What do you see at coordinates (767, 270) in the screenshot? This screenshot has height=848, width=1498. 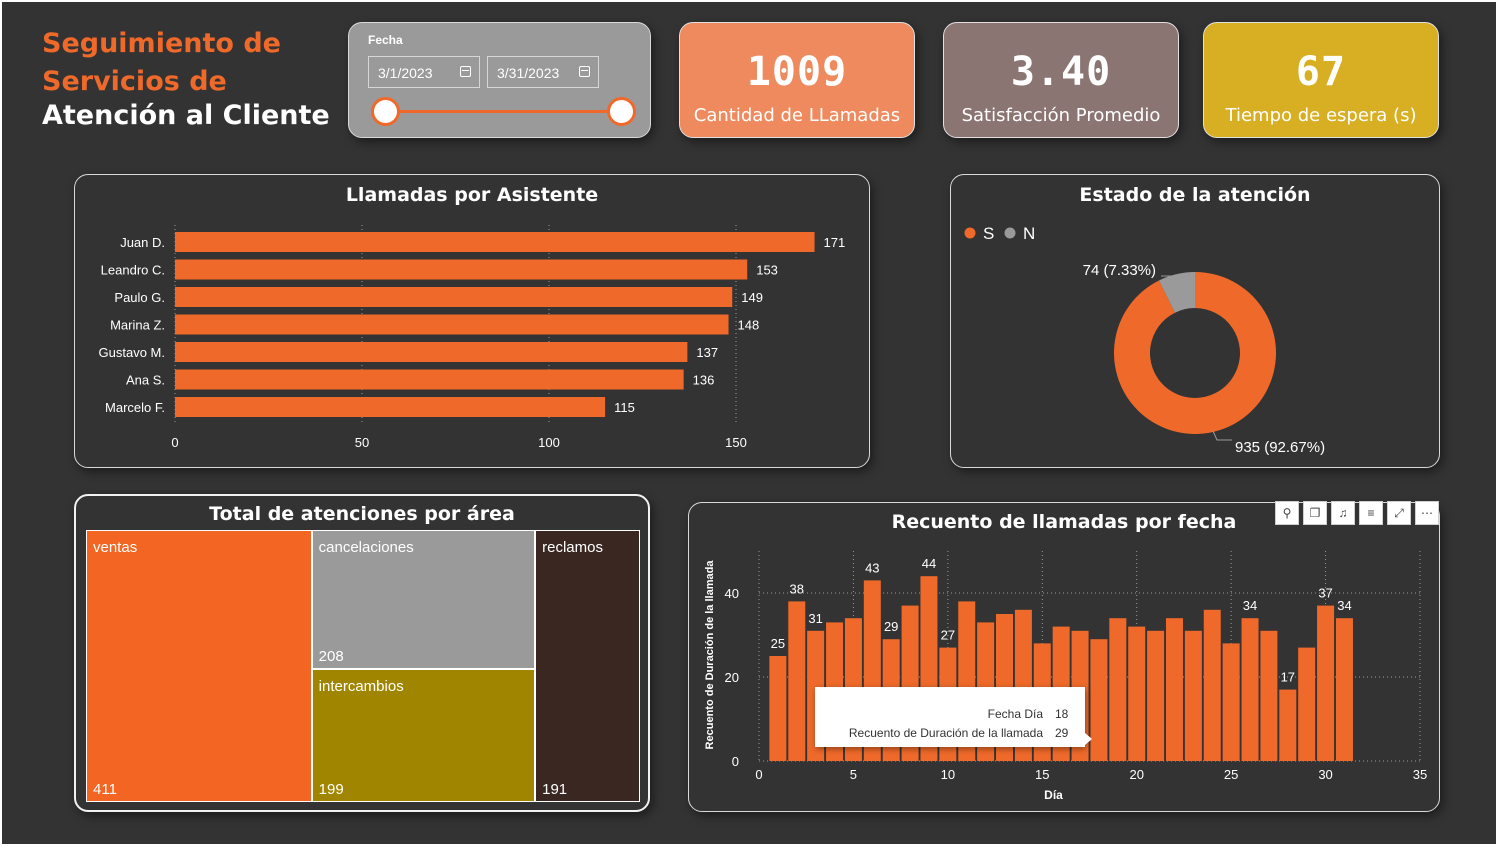 I see `data-label: 153` at bounding box center [767, 270].